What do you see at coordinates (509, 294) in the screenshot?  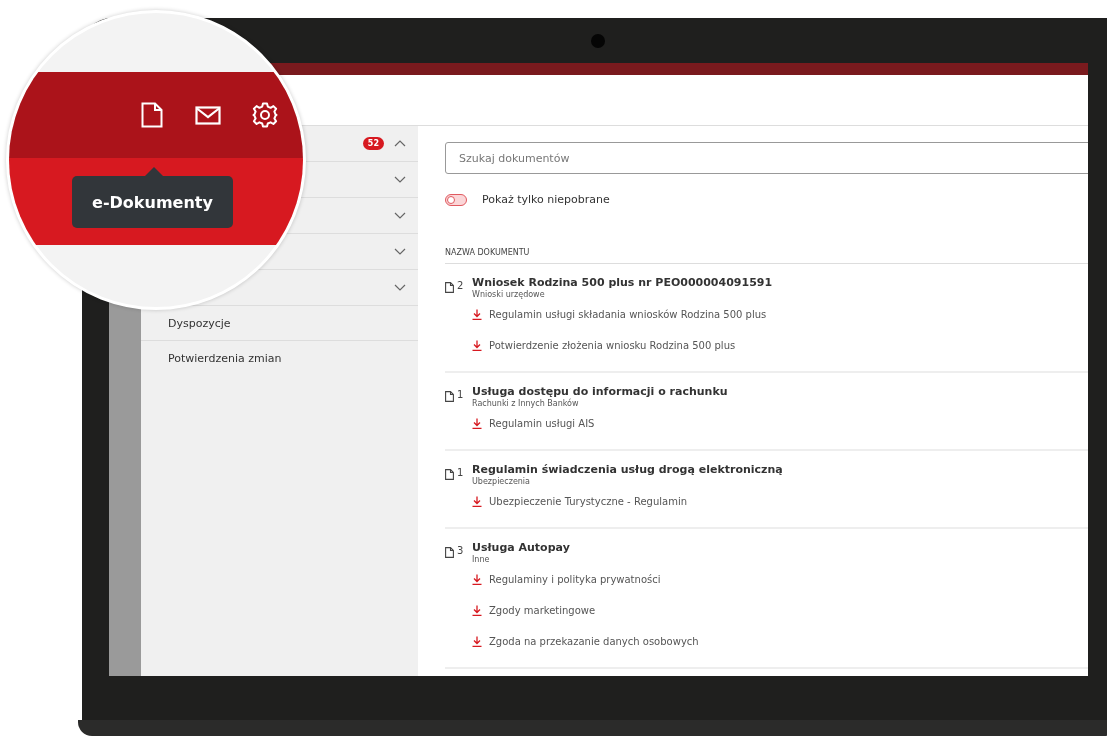 I see `document-category: Wnioski urzędowe` at bounding box center [509, 294].